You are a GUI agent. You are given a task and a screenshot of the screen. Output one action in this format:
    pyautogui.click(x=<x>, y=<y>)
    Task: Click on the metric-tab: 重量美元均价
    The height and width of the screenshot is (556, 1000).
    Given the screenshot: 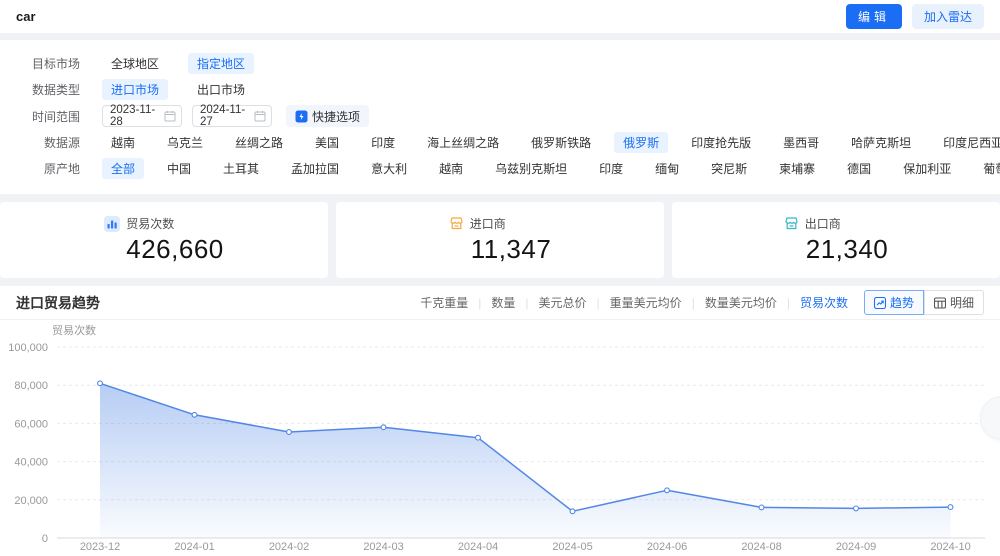 What is the action you would take?
    pyautogui.click(x=646, y=302)
    